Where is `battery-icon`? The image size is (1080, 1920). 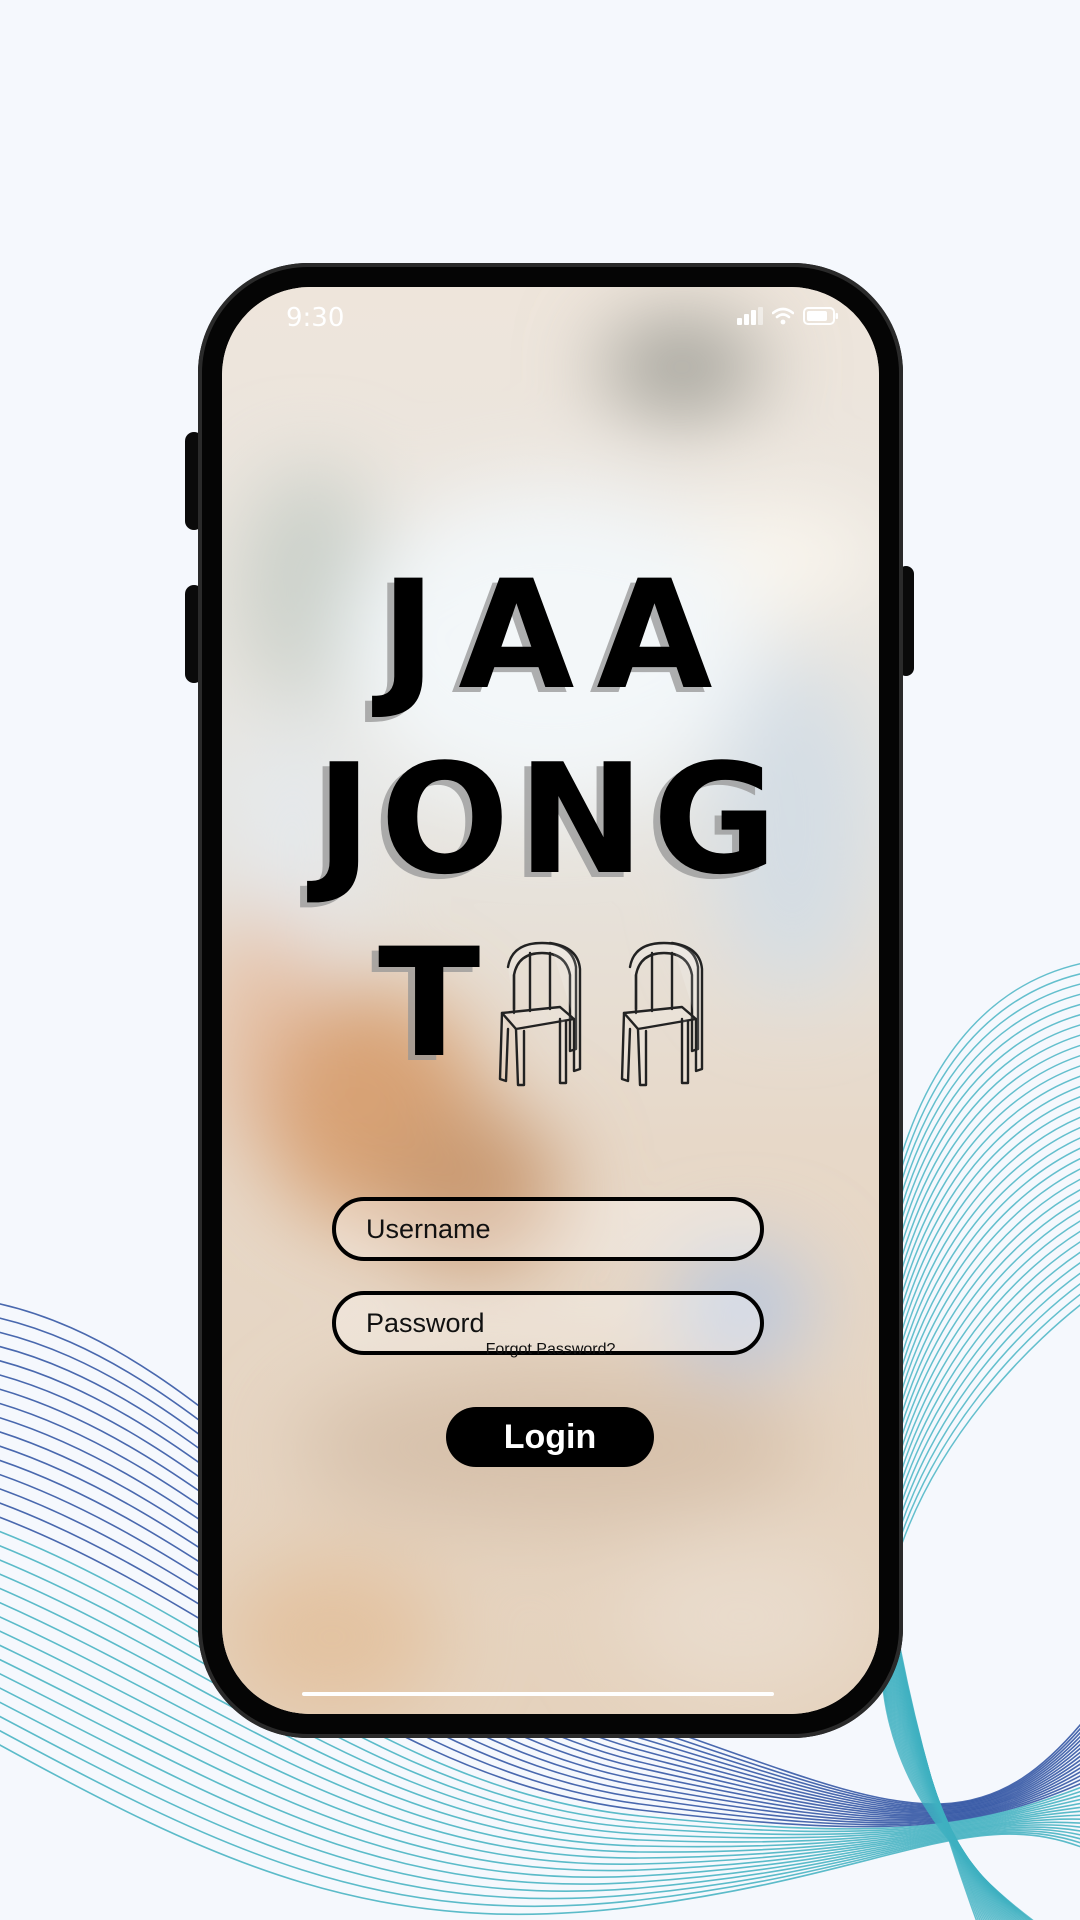 battery-icon is located at coordinates (820, 316).